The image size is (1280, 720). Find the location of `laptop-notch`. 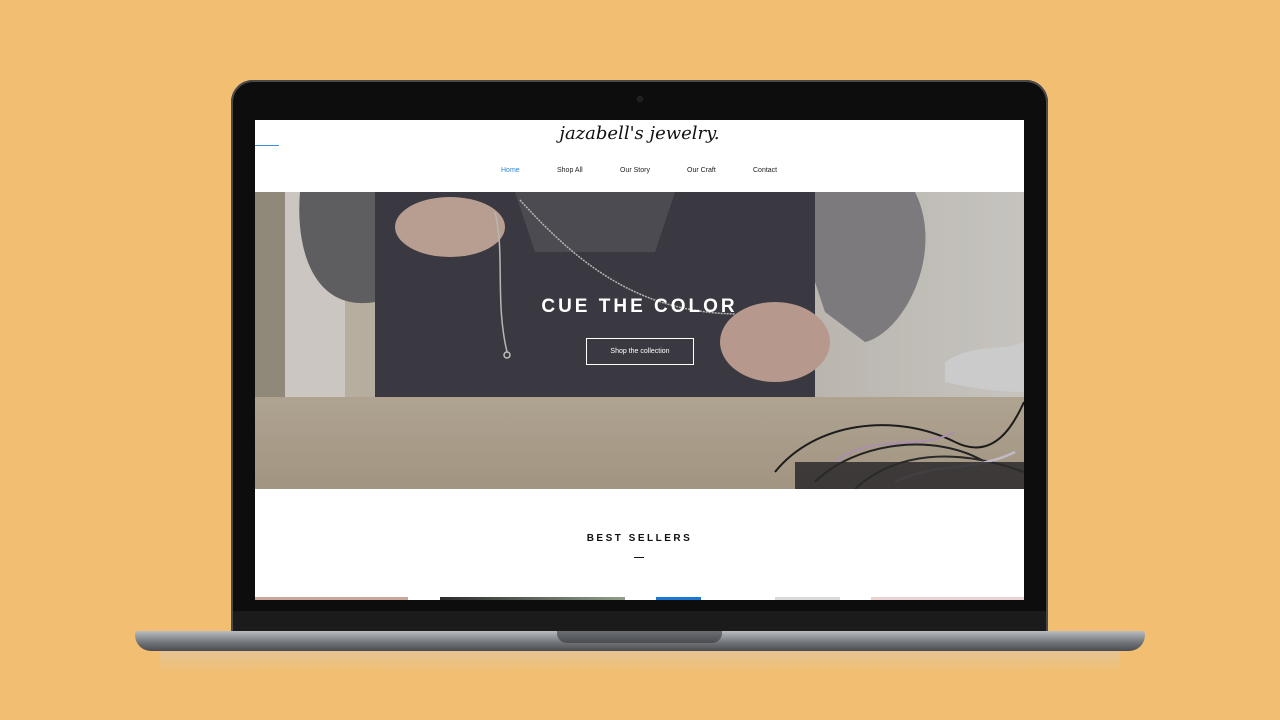

laptop-notch is located at coordinates (639, 637).